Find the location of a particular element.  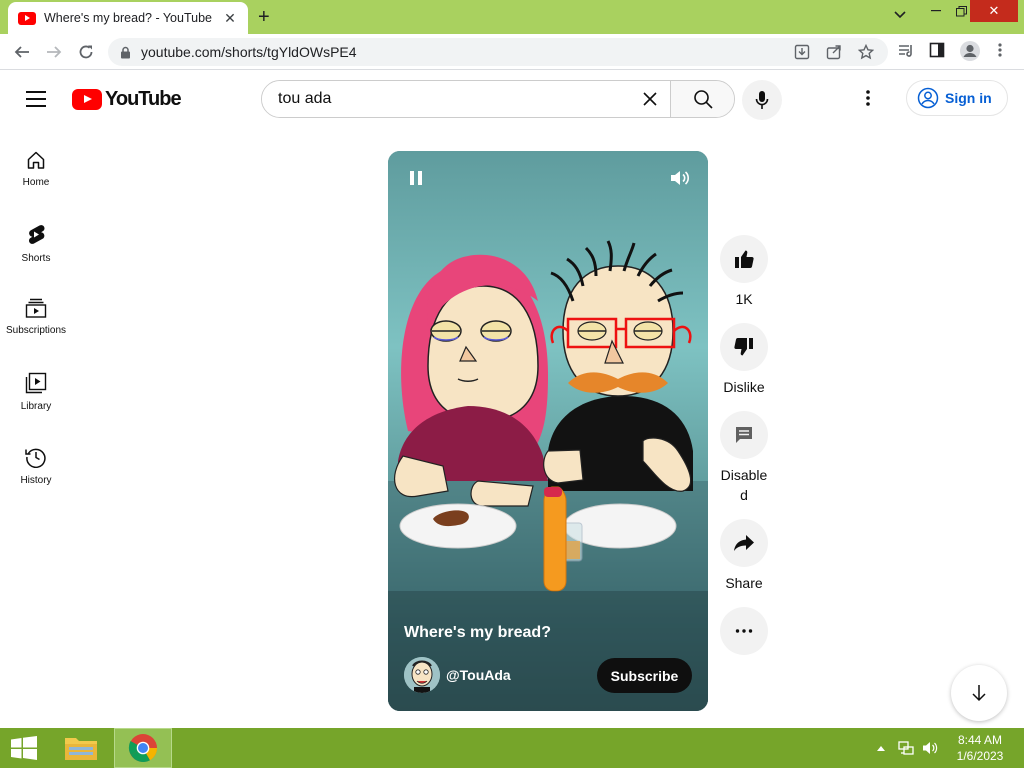

chrome-menu-icon is located at coordinates (1000, 50).